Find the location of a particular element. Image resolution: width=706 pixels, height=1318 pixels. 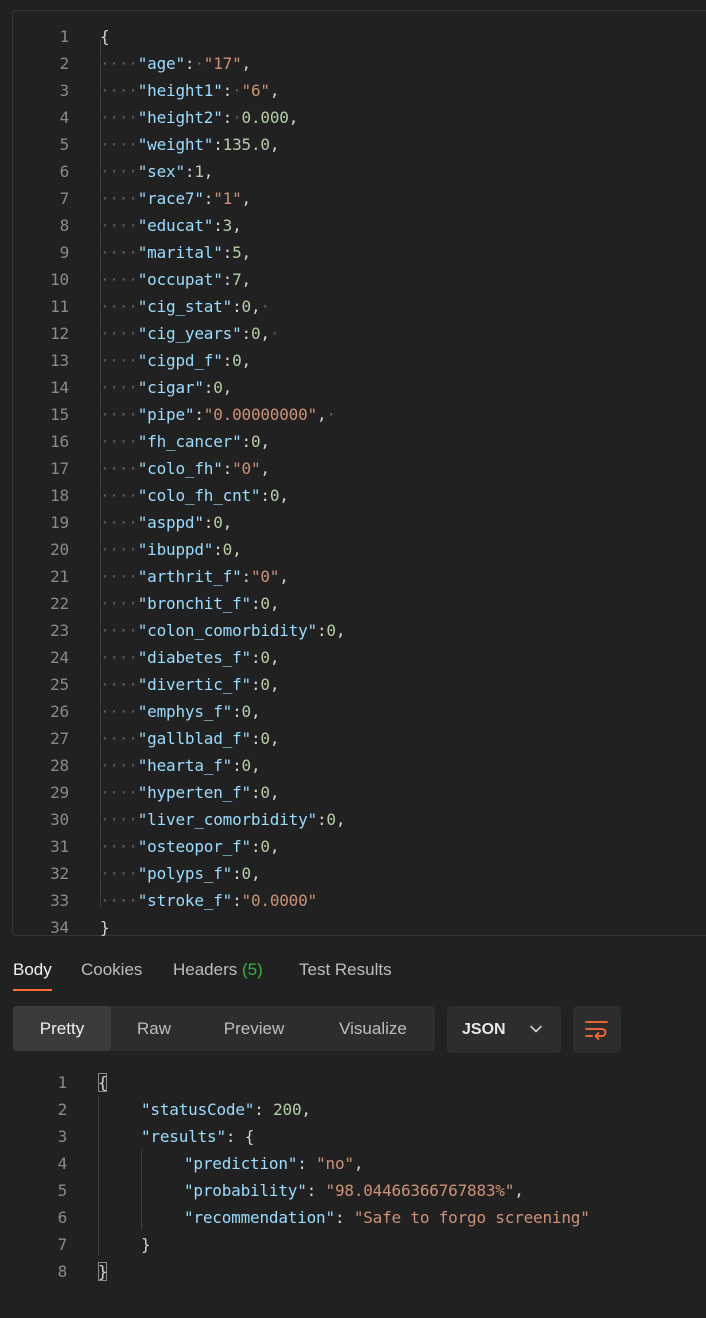

line-number: 30 is located at coordinates (59, 819).